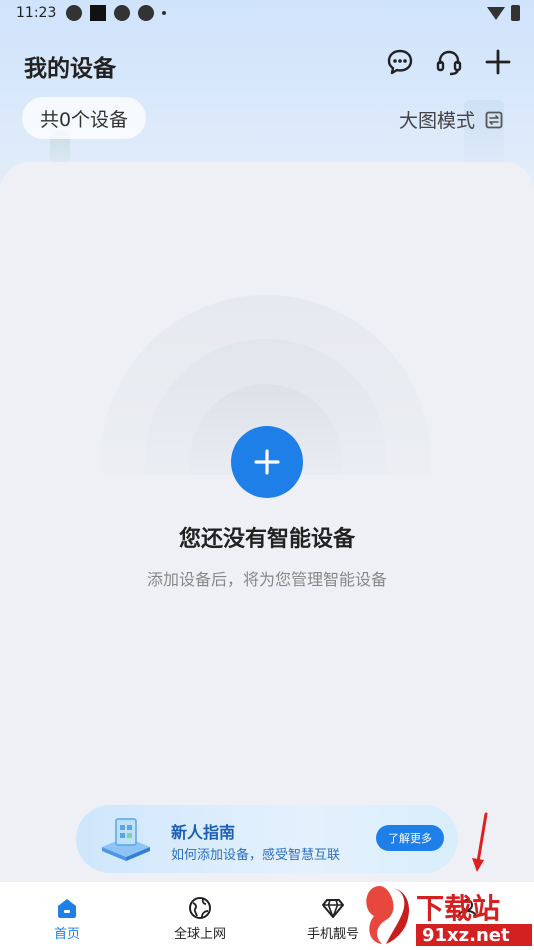 The width and height of the screenshot is (534, 950). Describe the element at coordinates (515, 13) in the screenshot. I see `battery-icon` at that location.